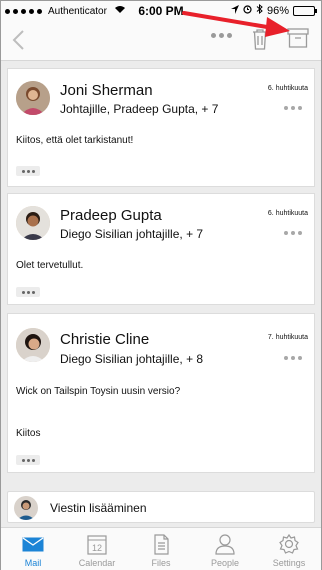 The width and height of the screenshot is (322, 570). I want to click on recipients: Diego Sisilian johtajille, + 7, so click(132, 234).